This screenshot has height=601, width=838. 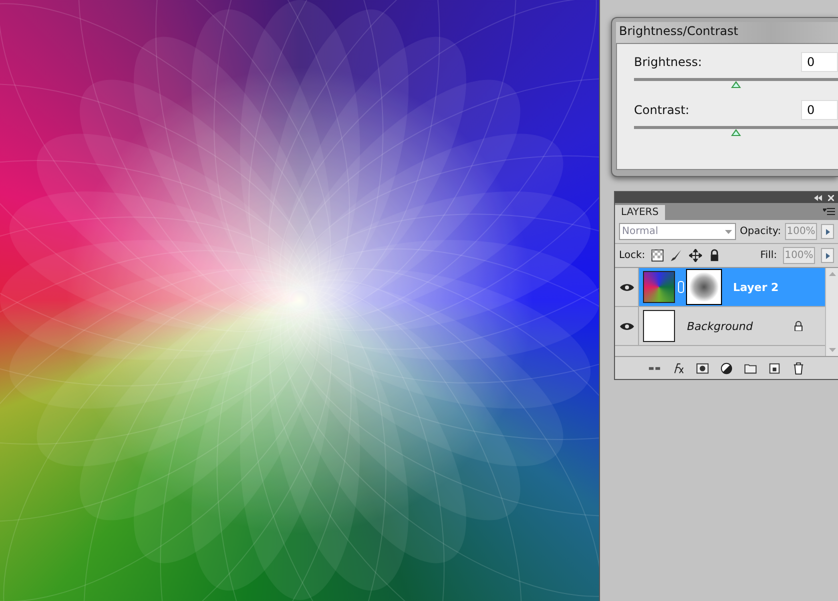 I want to click on layer-row: Background, so click(x=720, y=326).